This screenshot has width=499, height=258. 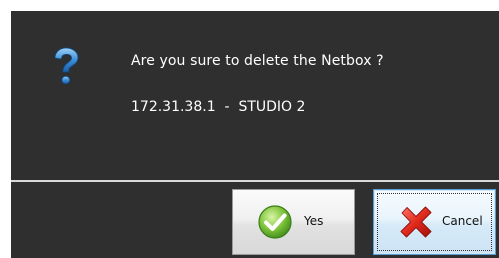 I want to click on dialog-message: Are you sure to delete the Netbox ?, so click(x=257, y=61).